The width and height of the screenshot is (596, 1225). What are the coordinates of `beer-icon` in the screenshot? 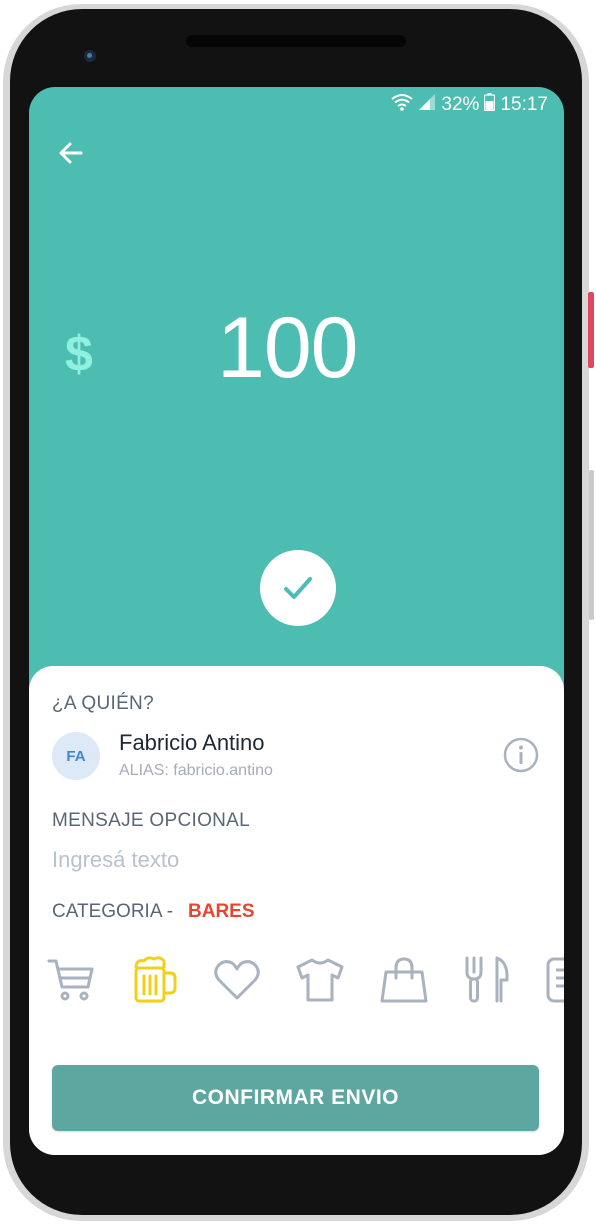 It's located at (155, 979).